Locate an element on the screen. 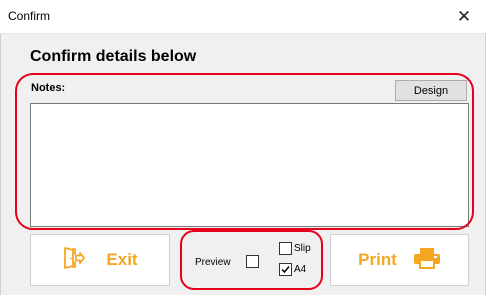 This screenshot has height=295, width=486. print-button: Print is located at coordinates (399, 260).